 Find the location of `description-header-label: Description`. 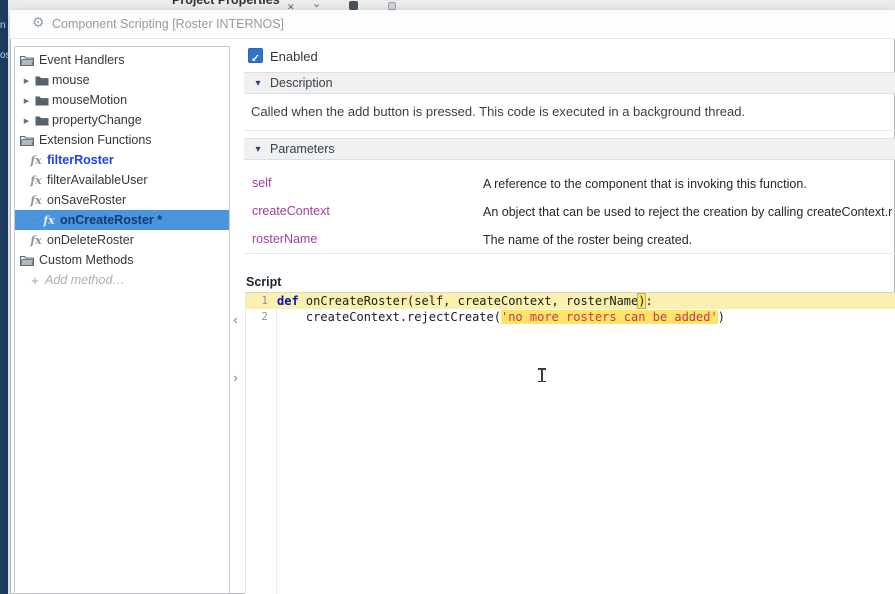

description-header-label: Description is located at coordinates (301, 83).